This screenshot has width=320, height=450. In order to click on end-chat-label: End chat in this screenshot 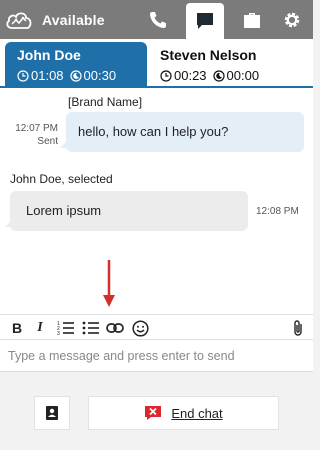, I will do `click(197, 413)`.